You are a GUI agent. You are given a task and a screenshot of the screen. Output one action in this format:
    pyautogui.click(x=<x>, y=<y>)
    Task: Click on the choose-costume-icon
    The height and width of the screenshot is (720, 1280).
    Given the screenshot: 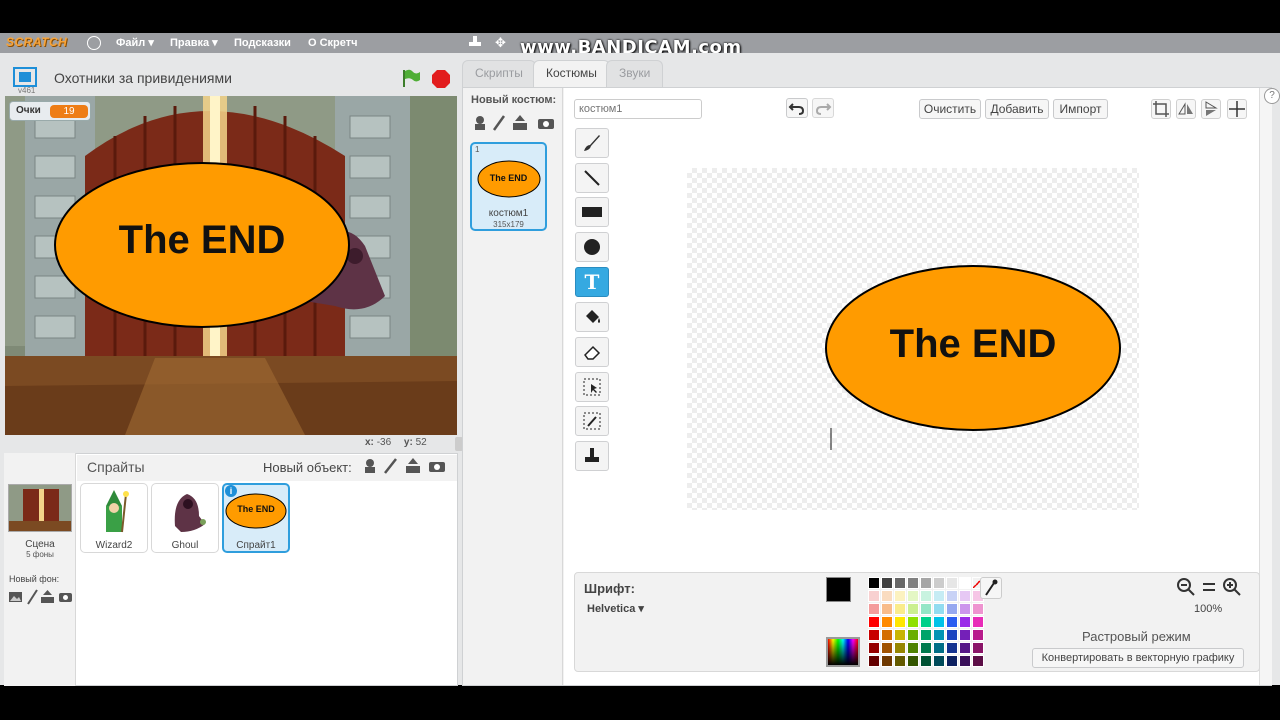 What is the action you would take?
    pyautogui.click(x=480, y=123)
    